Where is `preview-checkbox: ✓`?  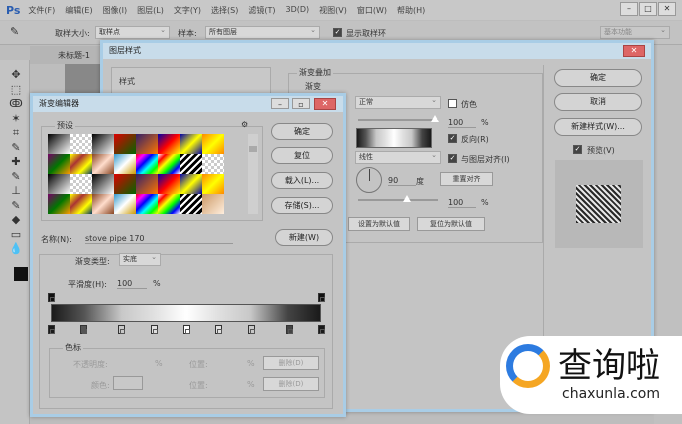
preview-checkbox: ✓ is located at coordinates (577, 149).